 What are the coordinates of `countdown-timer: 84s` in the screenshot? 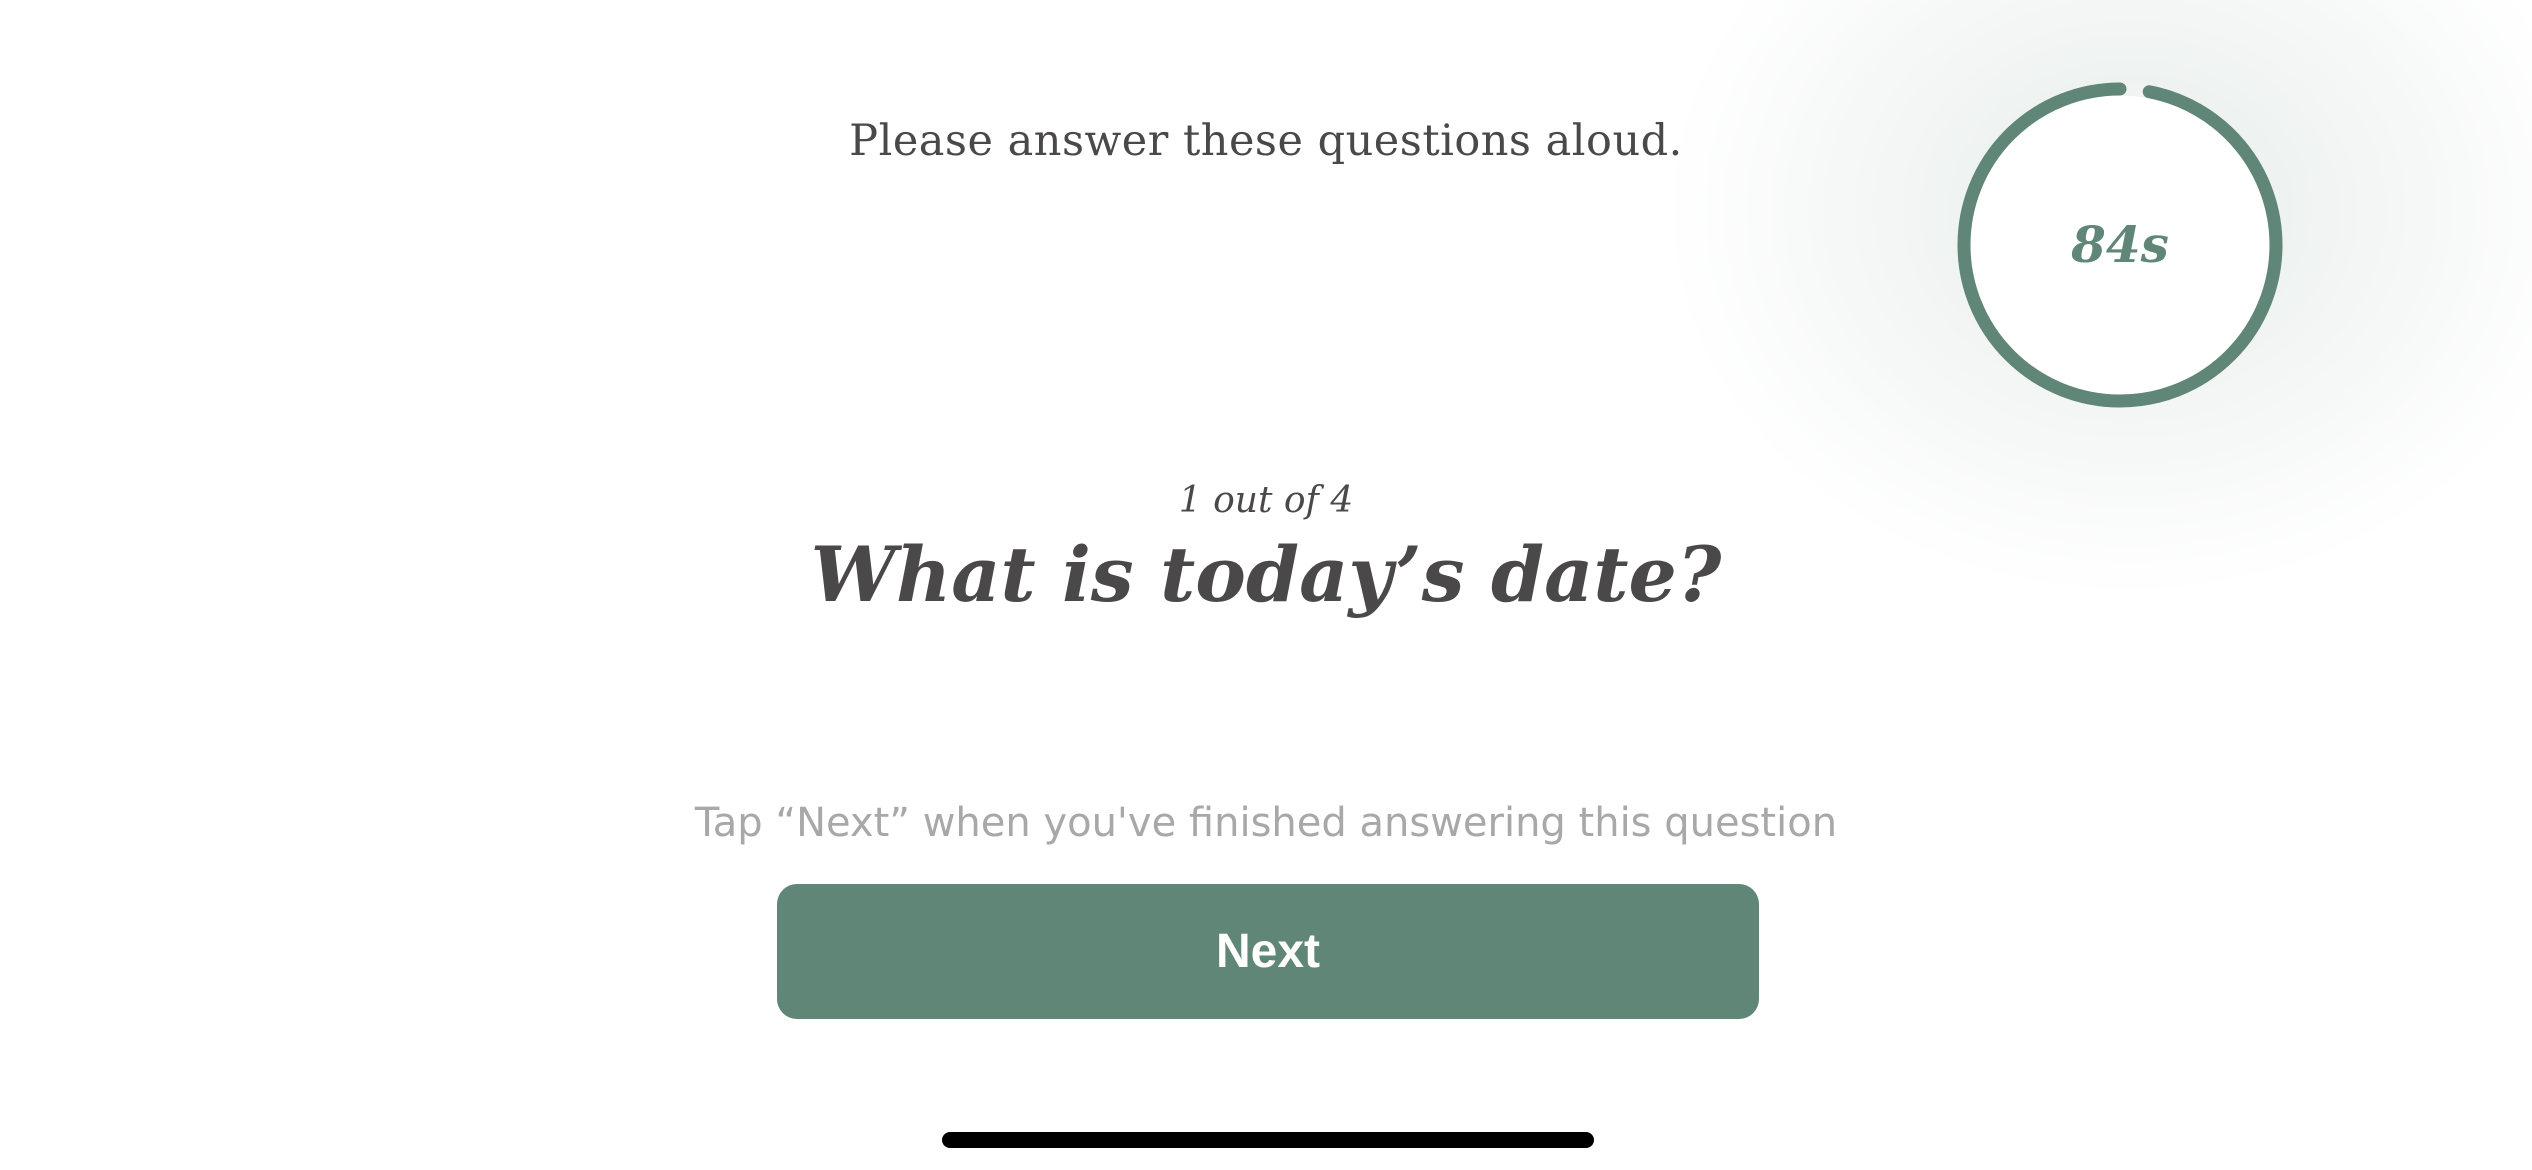 It's located at (2120, 245).